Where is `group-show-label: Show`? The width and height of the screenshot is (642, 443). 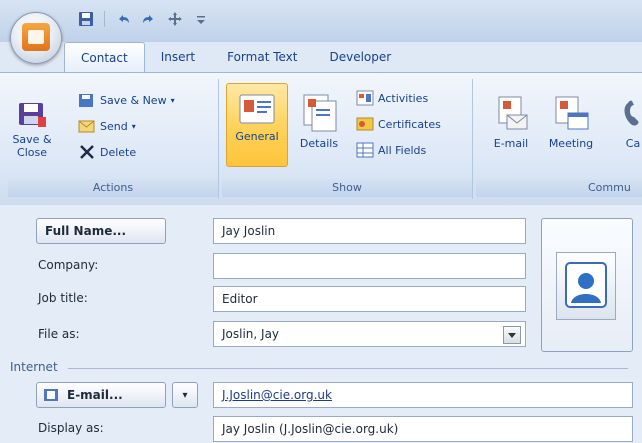 group-show-label: Show is located at coordinates (347, 188).